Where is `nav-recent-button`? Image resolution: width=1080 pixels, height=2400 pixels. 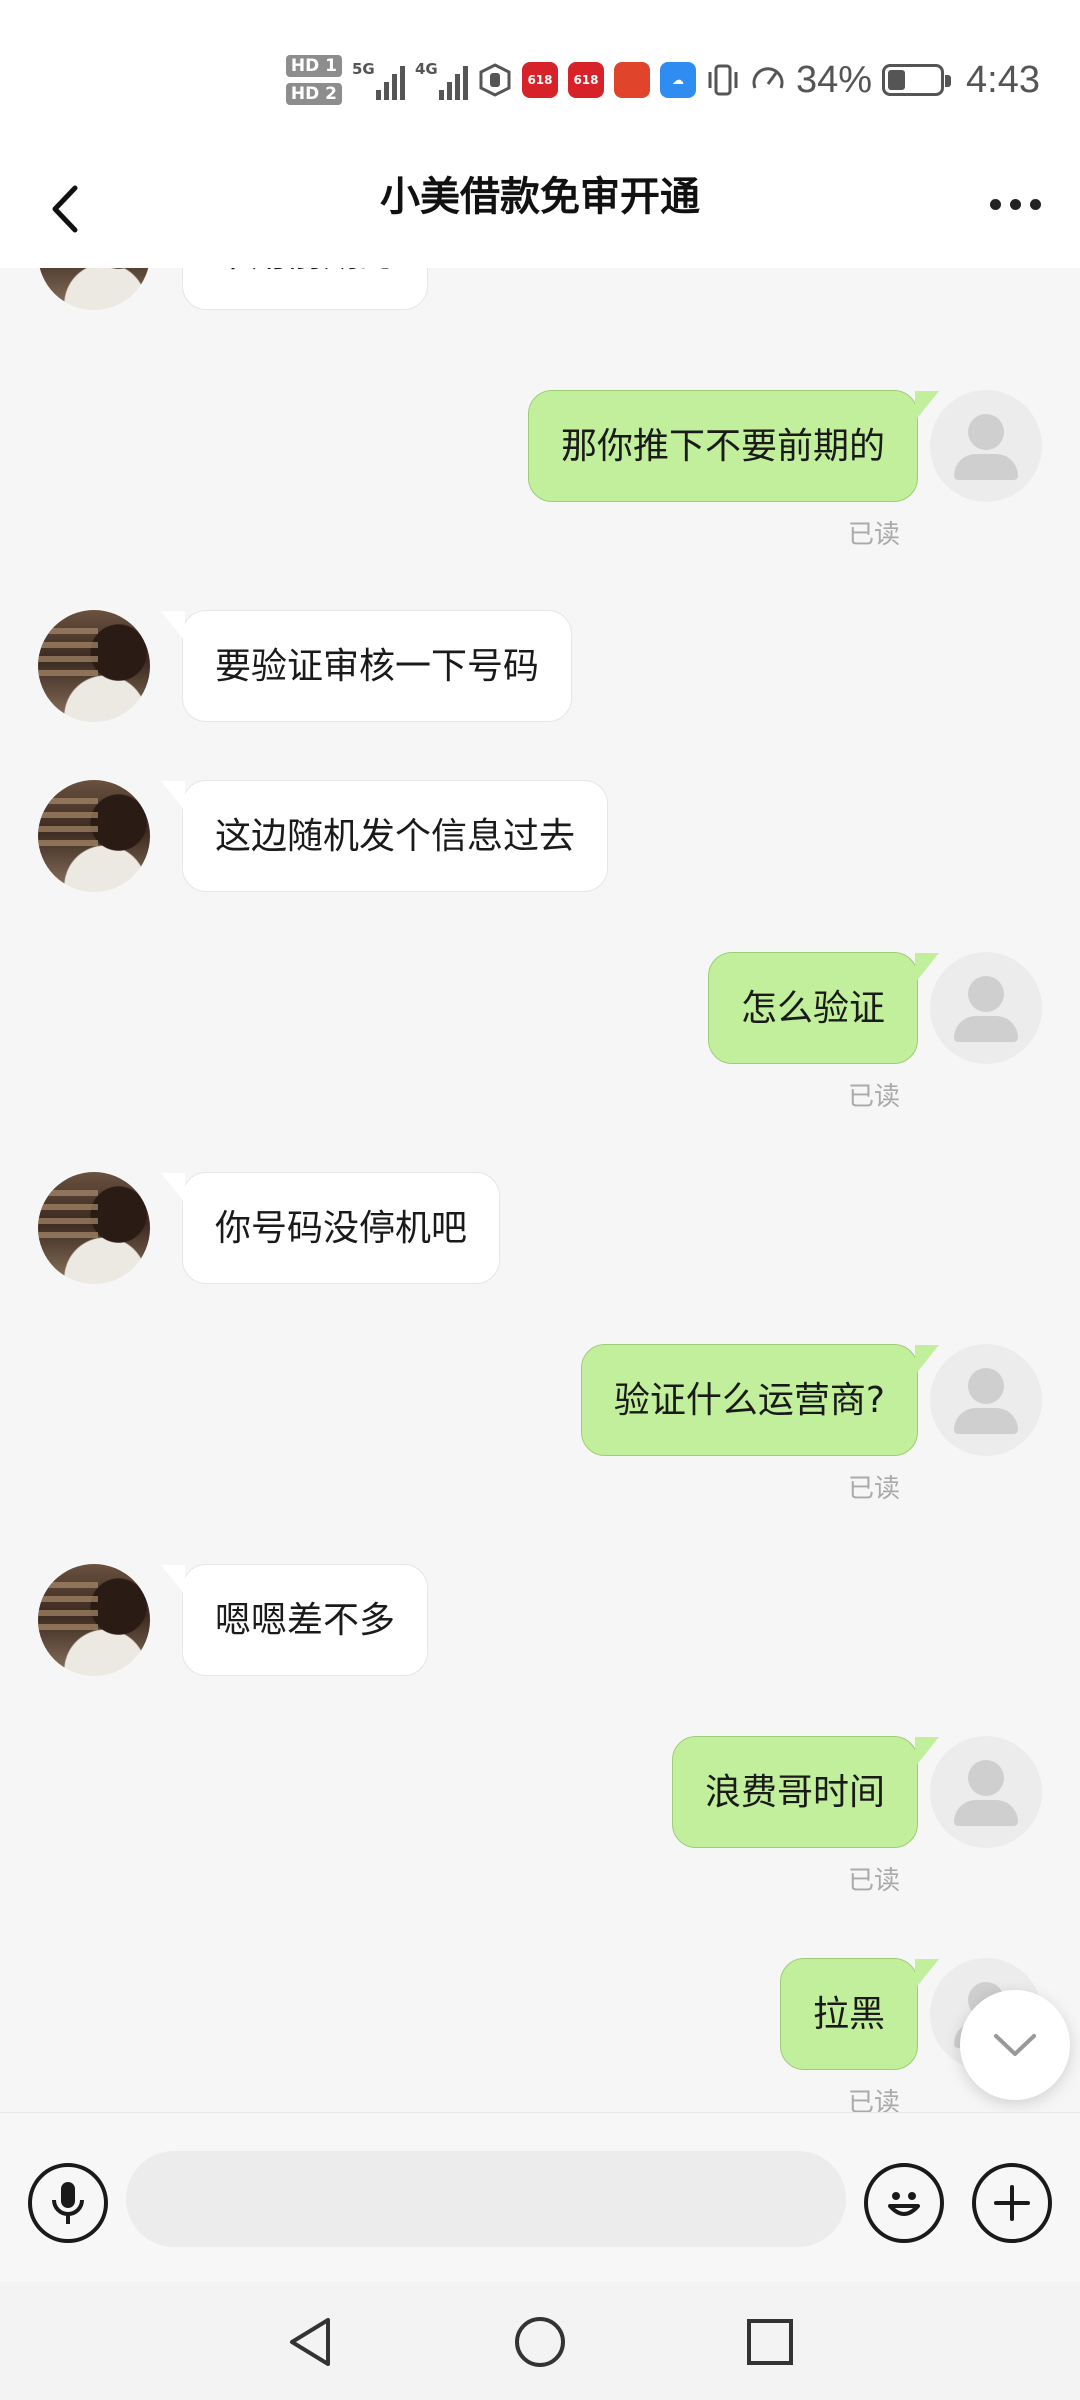
nav-recent-button is located at coordinates (770, 2342).